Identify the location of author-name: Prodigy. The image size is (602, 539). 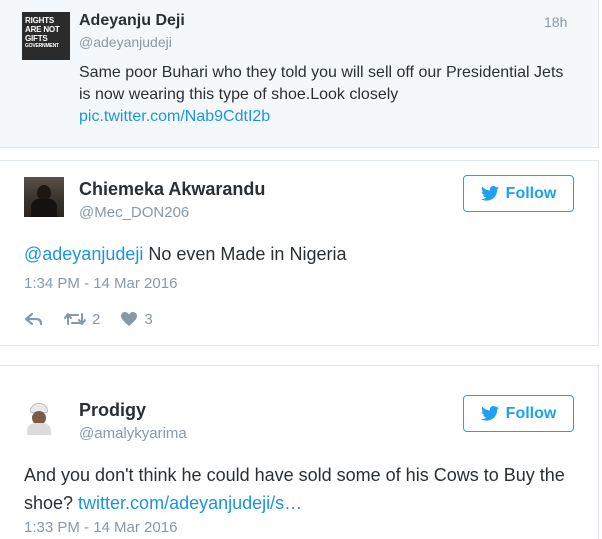
(112, 410).